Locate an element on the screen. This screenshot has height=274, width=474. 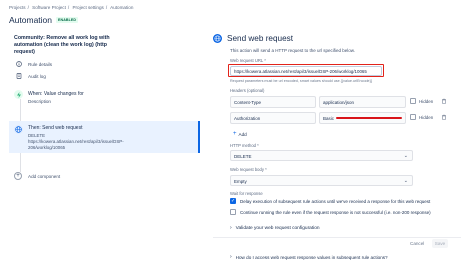
url-label: Web request URL * is located at coordinates (248, 60).